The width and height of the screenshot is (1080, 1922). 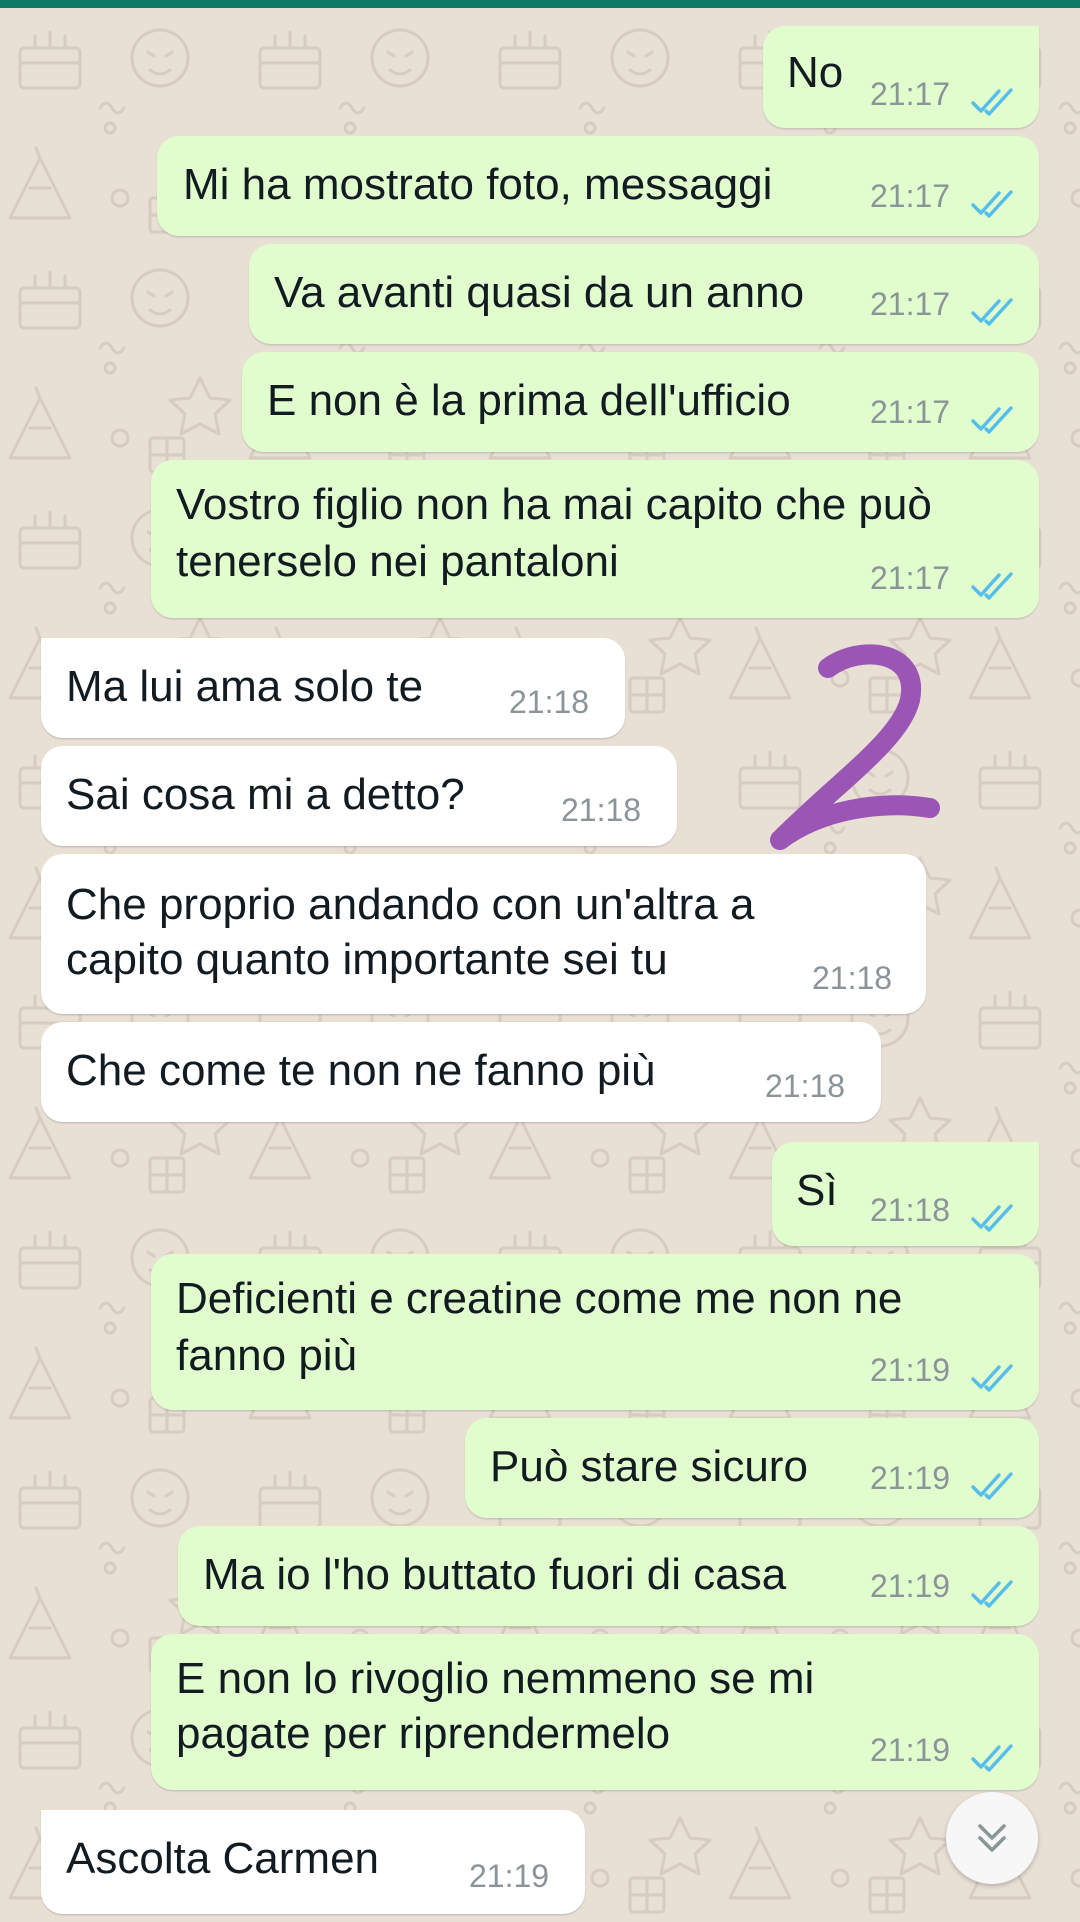 I want to click on message-bubble-incoming: Ascolta Carmen 21:19, so click(x=313, y=1862).